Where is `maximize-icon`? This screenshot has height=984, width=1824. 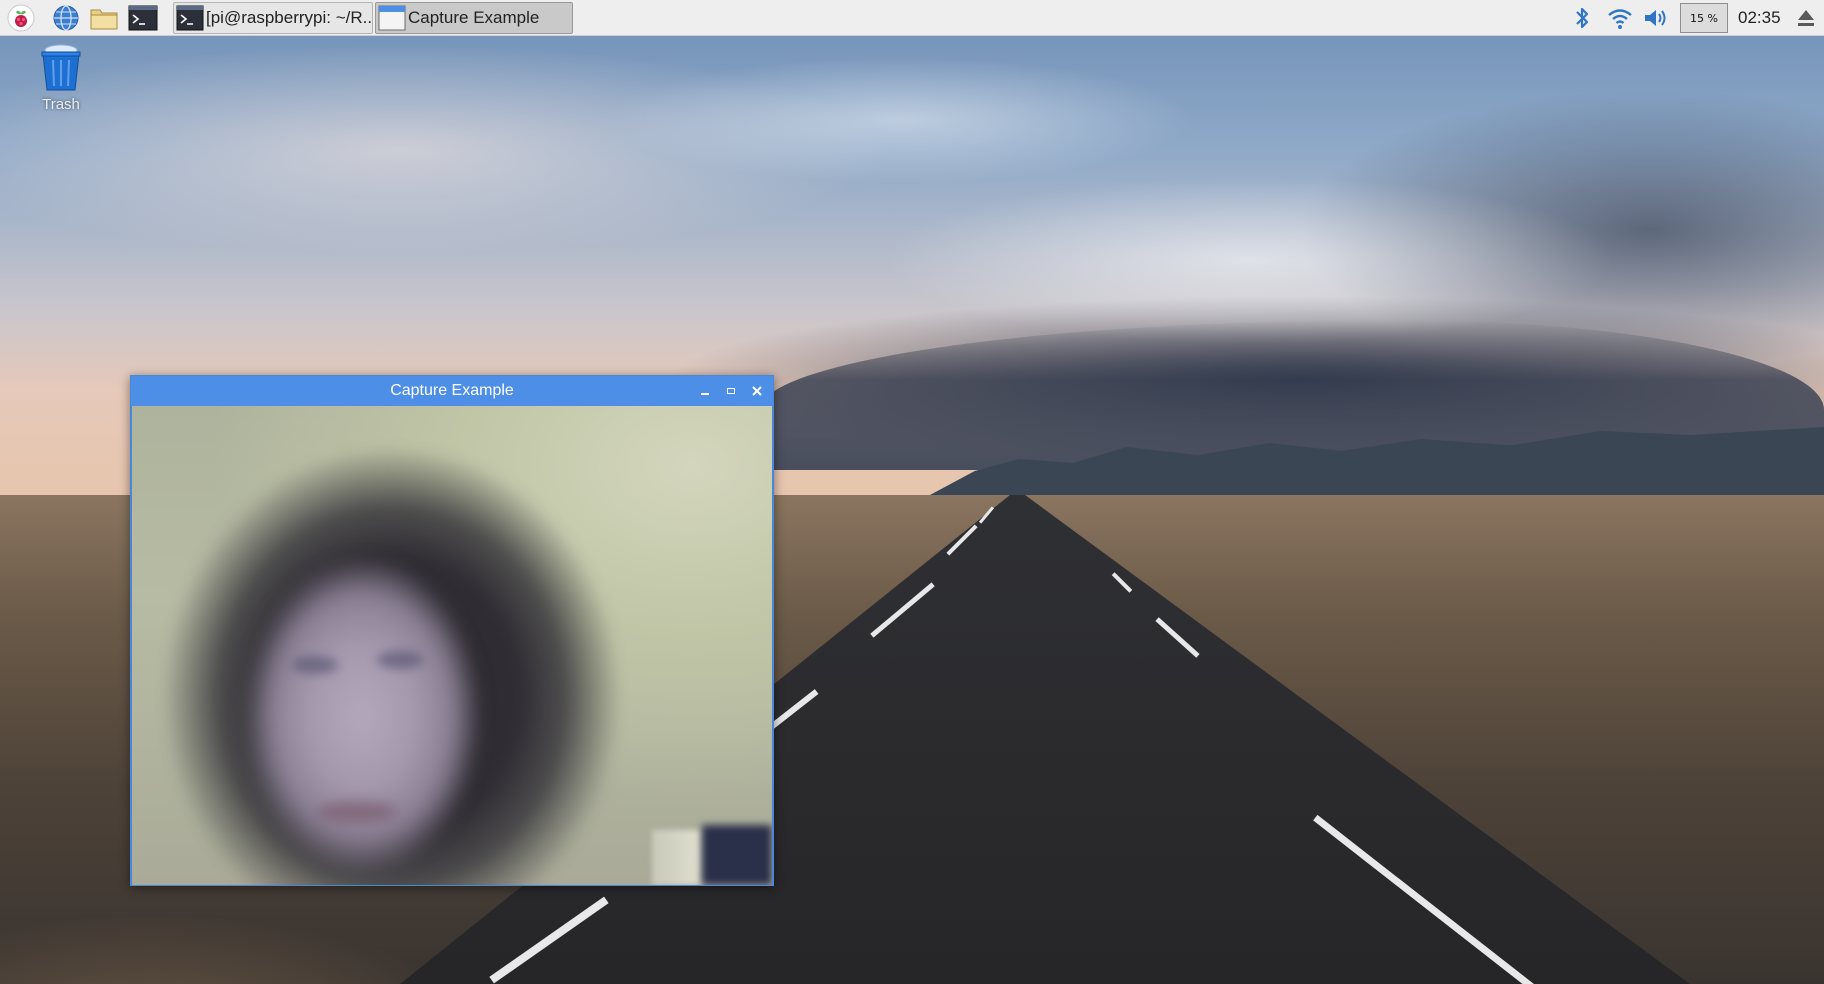
maximize-icon is located at coordinates (731, 391).